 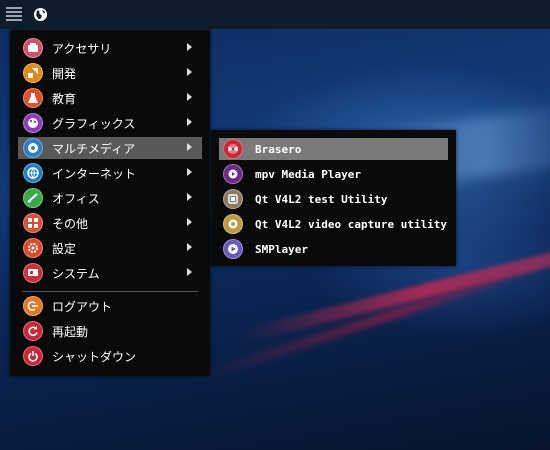 What do you see at coordinates (233, 149) in the screenshot?
I see `brasero-icon` at bounding box center [233, 149].